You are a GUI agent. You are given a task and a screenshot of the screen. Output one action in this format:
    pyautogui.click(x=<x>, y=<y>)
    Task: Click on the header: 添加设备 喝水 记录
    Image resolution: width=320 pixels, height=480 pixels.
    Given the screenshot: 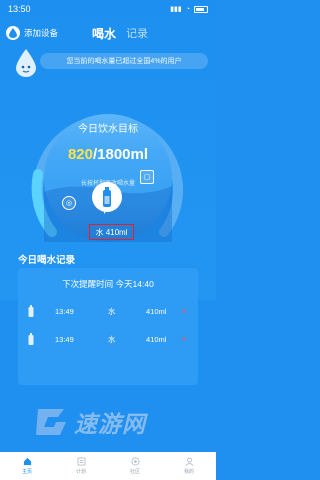 What is the action you would take?
    pyautogui.click(x=108, y=33)
    